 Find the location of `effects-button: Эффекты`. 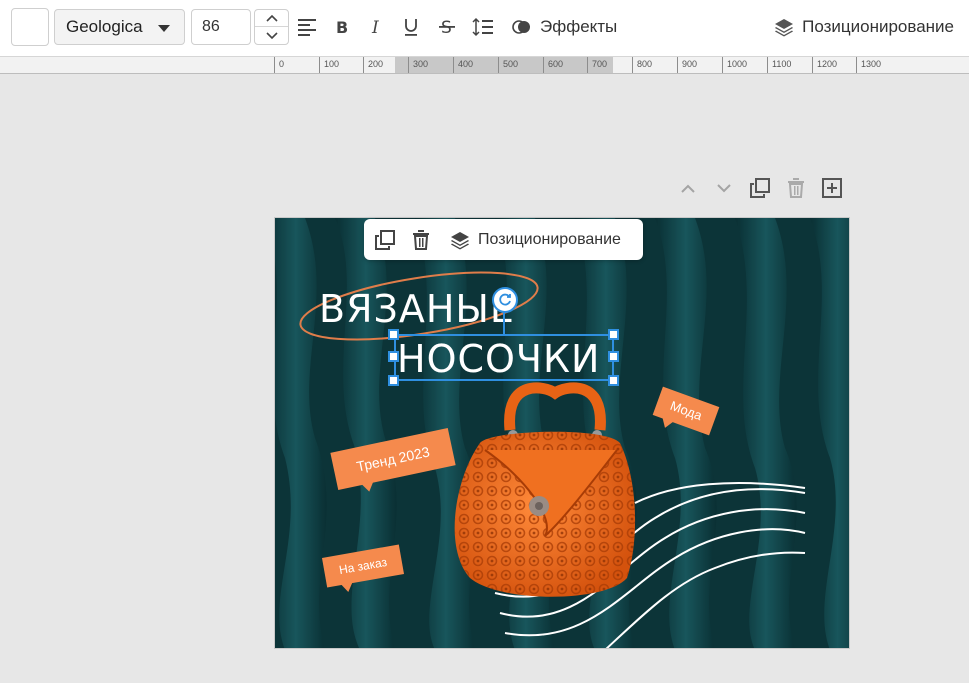

effects-button: Эффекты is located at coordinates (564, 27).